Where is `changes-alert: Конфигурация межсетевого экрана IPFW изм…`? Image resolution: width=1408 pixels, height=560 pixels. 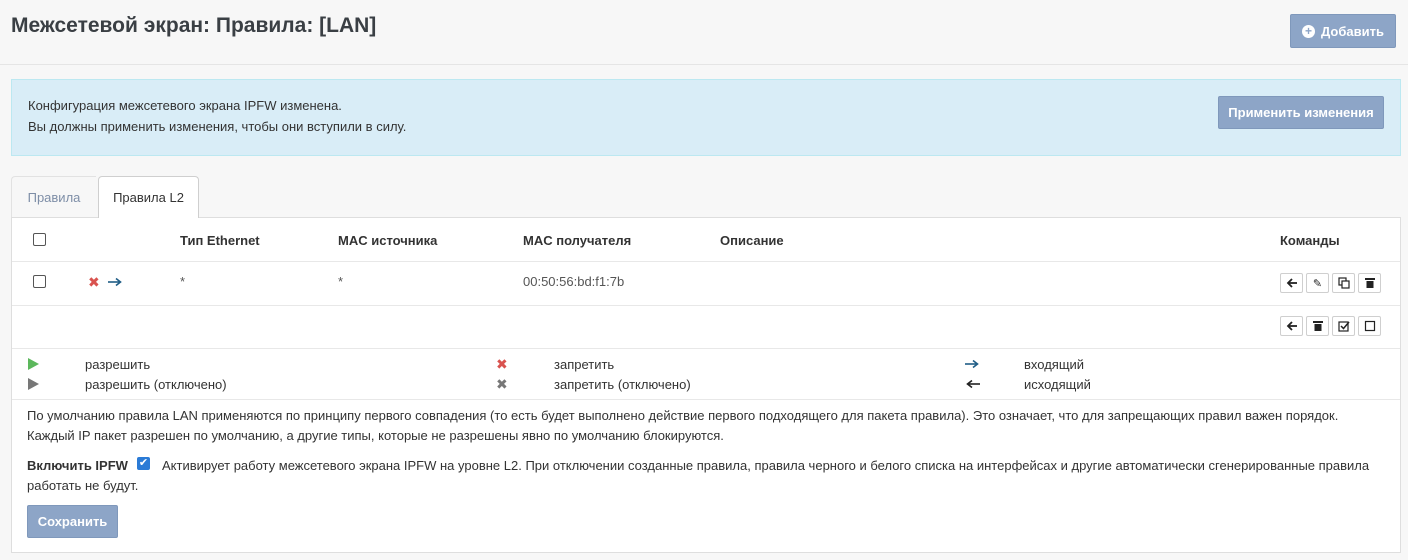
changes-alert: Конфигурация межсетевого экрана IPFW изм… is located at coordinates (706, 117).